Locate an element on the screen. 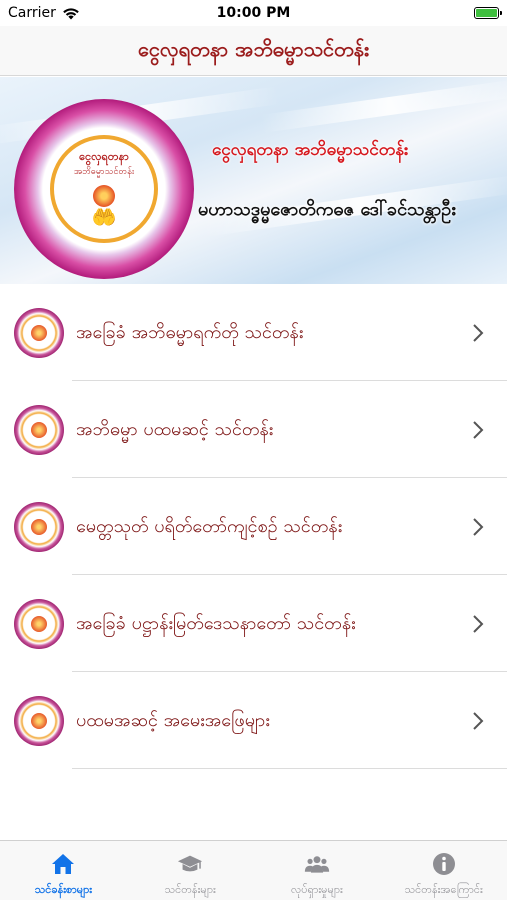  list-item: အဘိဓမ္မာ ပထမဆင့် သင်တန်း is located at coordinates (253, 429).